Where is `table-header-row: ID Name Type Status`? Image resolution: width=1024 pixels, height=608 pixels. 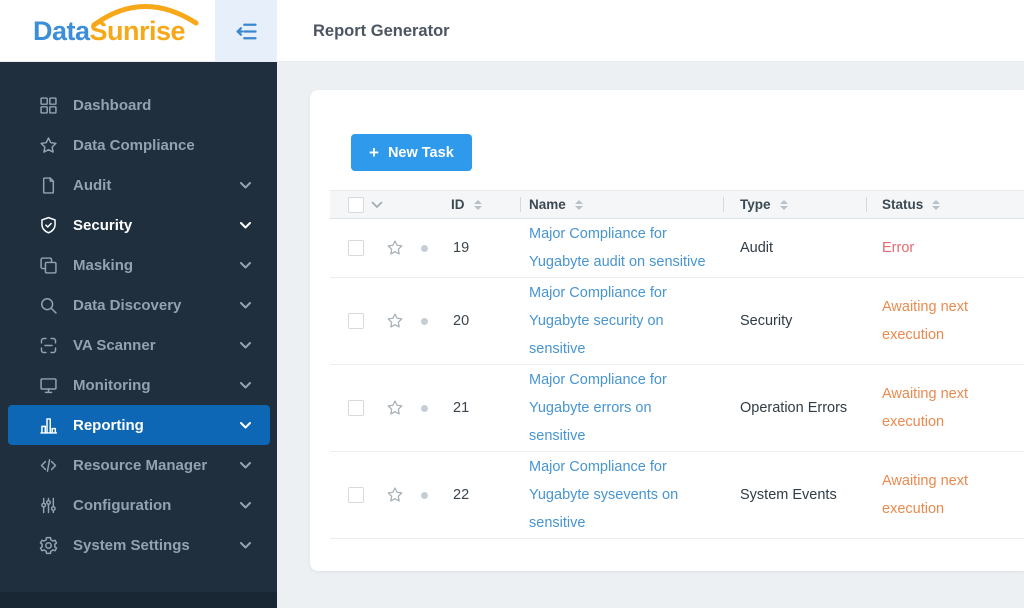 table-header-row: ID Name Type Status is located at coordinates (677, 204).